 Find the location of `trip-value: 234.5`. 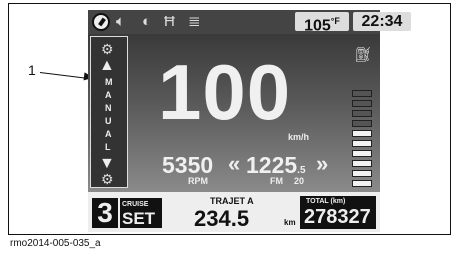

trip-value: 234.5 is located at coordinates (222, 218).